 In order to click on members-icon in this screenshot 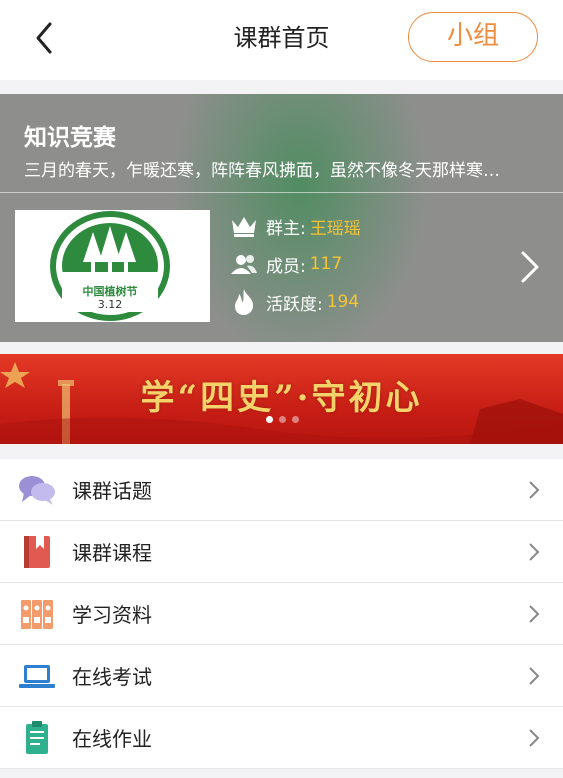, I will do `click(244, 264)`.